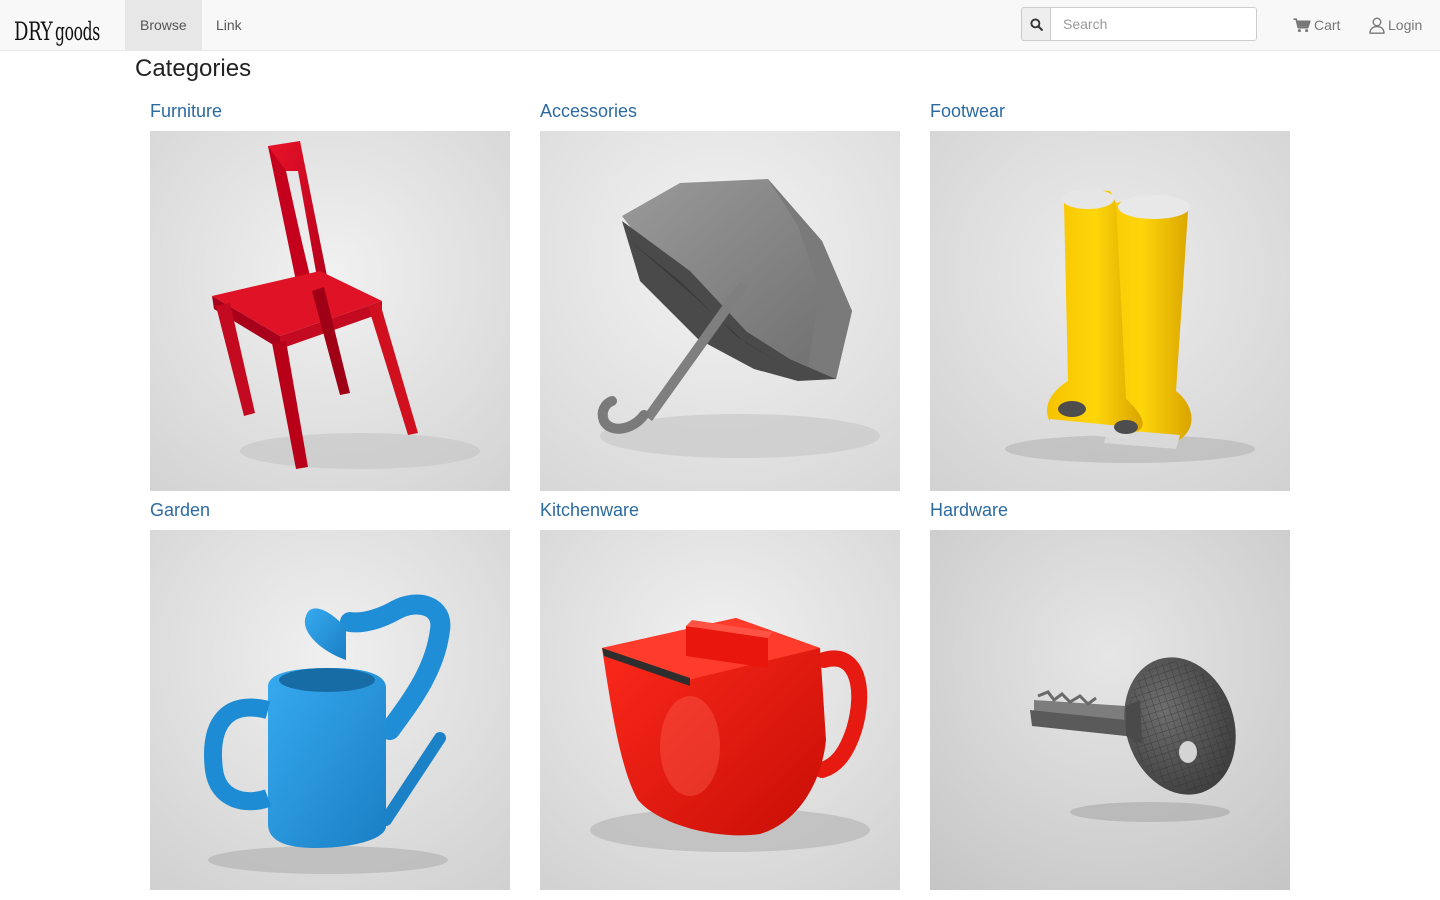 Image resolution: width=1440 pixels, height=900 pixels. What do you see at coordinates (33, 31) in the screenshot?
I see `brand-logo-part1: DRY` at bounding box center [33, 31].